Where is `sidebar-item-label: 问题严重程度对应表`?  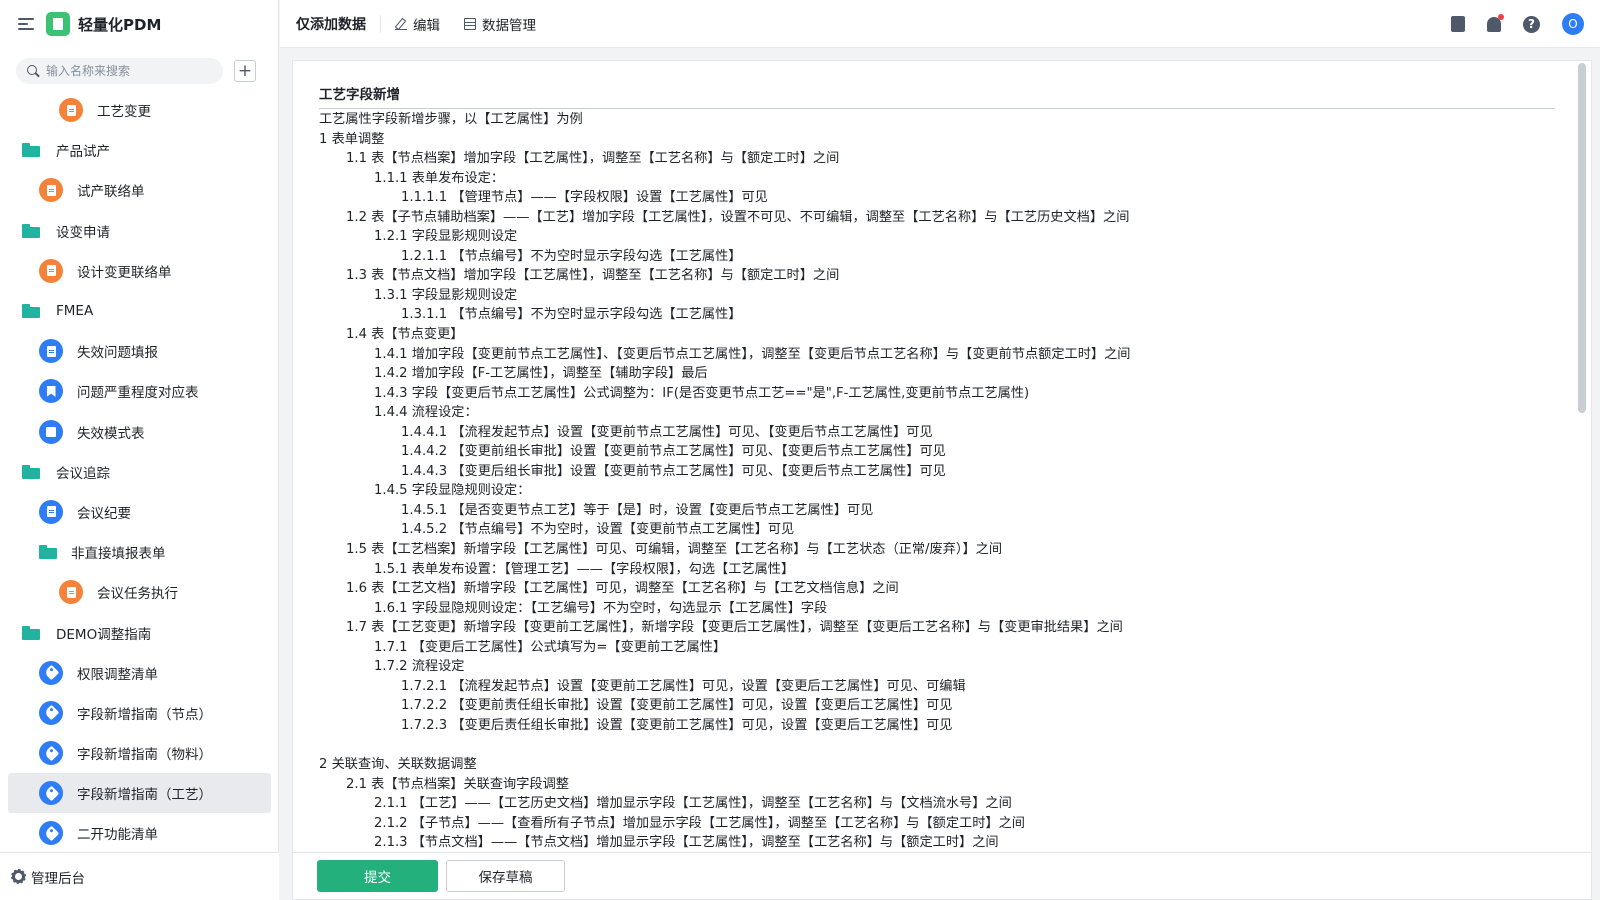 sidebar-item-label: 问题严重程度对应表 is located at coordinates (138, 393).